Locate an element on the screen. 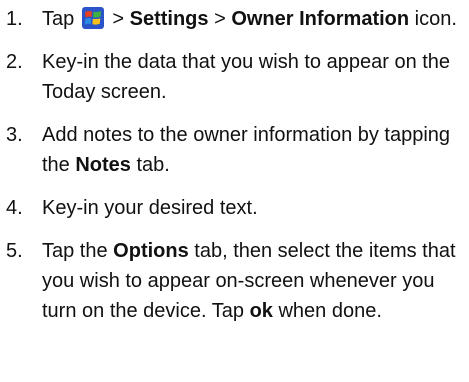 The width and height of the screenshot is (469, 382). step-4: 4. Key-in your desired text. is located at coordinates (234, 208).